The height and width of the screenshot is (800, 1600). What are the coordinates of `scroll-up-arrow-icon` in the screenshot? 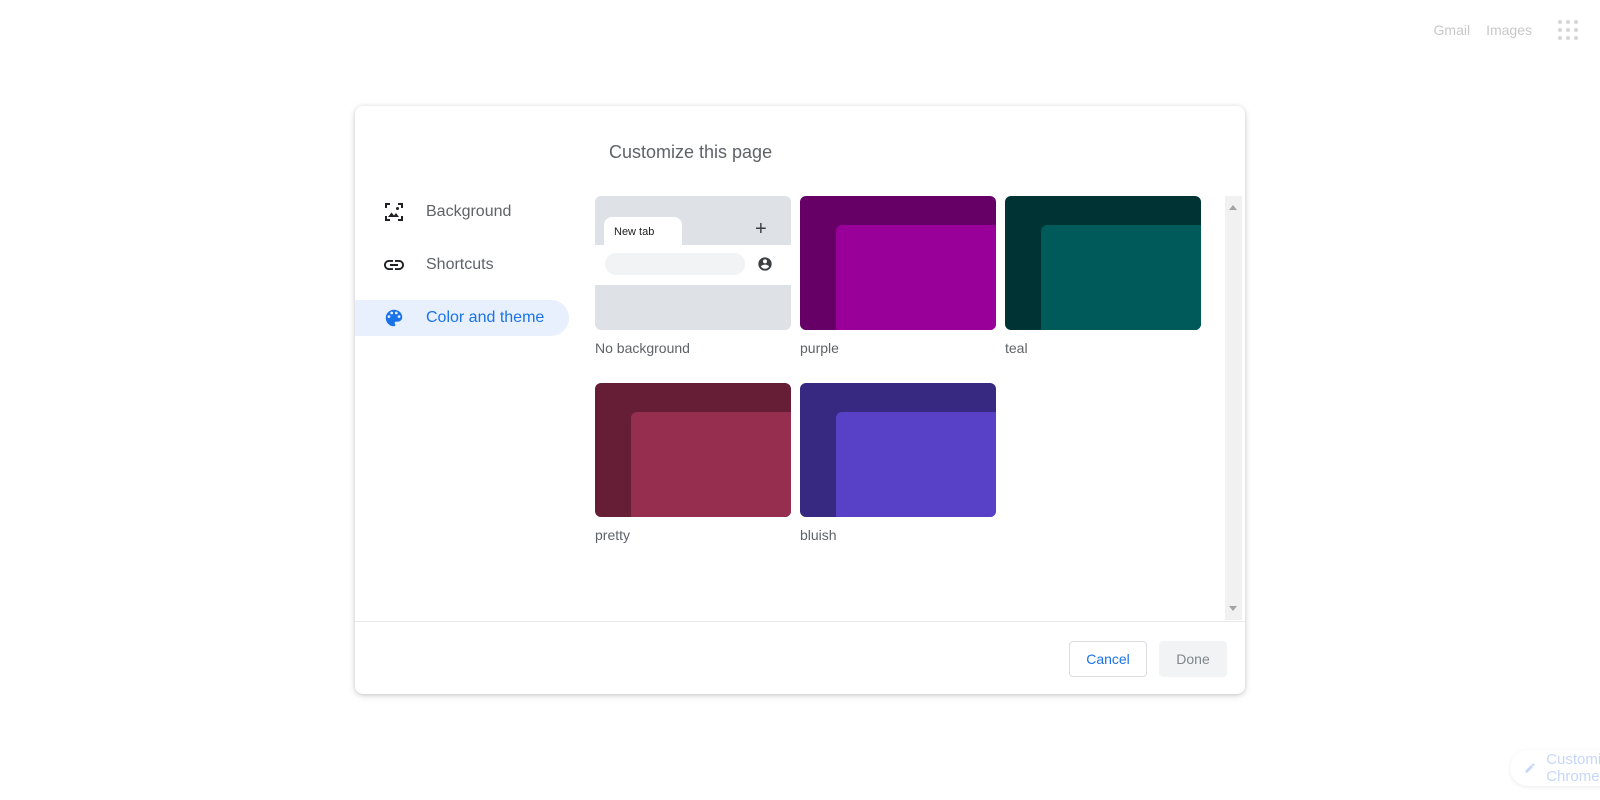 It's located at (1233, 207).